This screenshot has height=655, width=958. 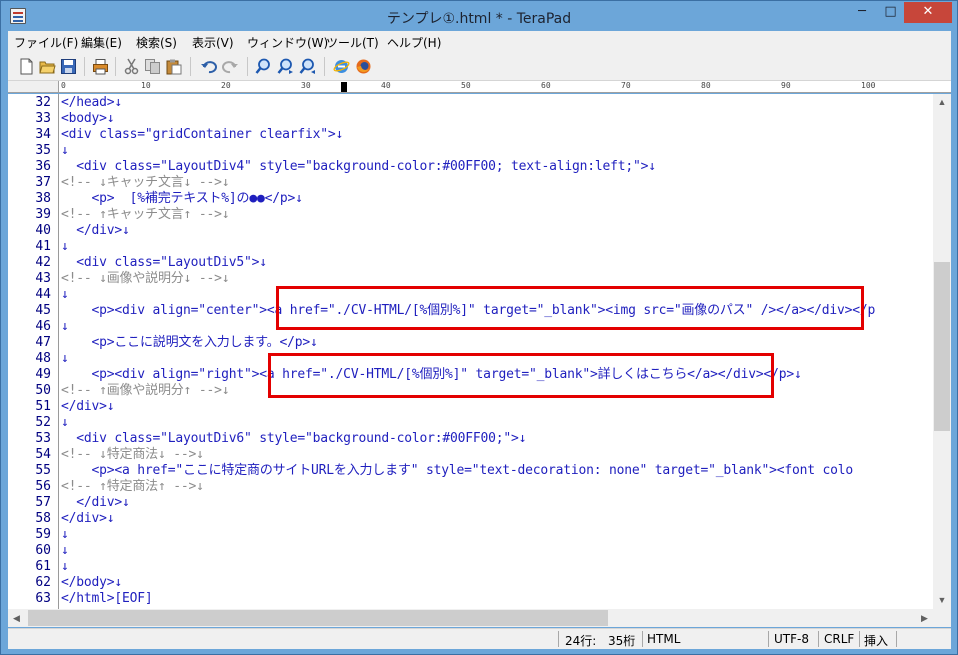 I want to click on menu-help: ヘルプ(H), so click(x=414, y=42).